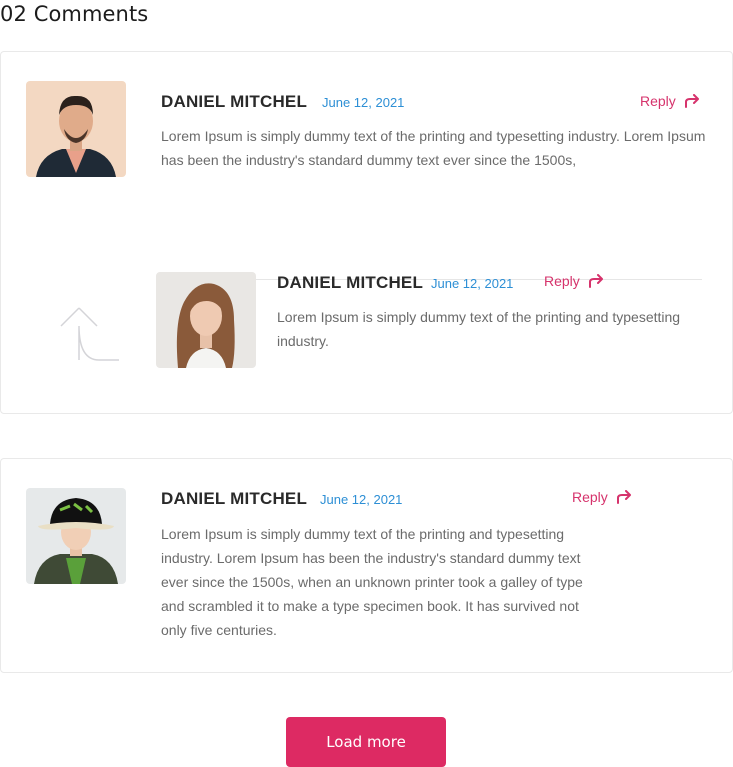 This screenshot has width=733, height=767. Describe the element at coordinates (366, 742) in the screenshot. I see `load-more-button: Load more` at that location.